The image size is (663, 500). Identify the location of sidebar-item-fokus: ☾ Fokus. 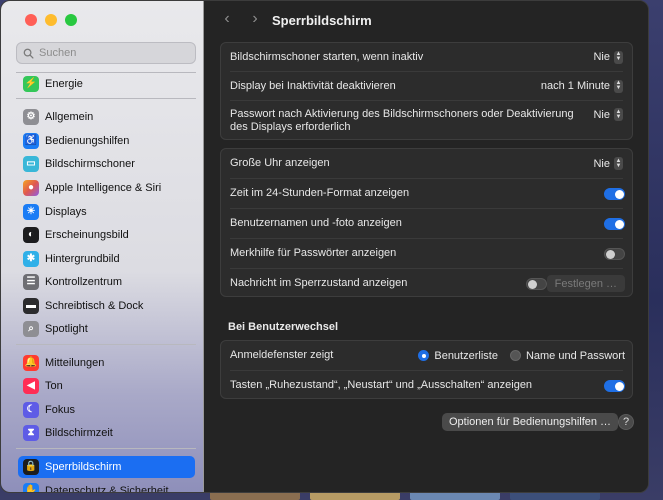
(106, 410).